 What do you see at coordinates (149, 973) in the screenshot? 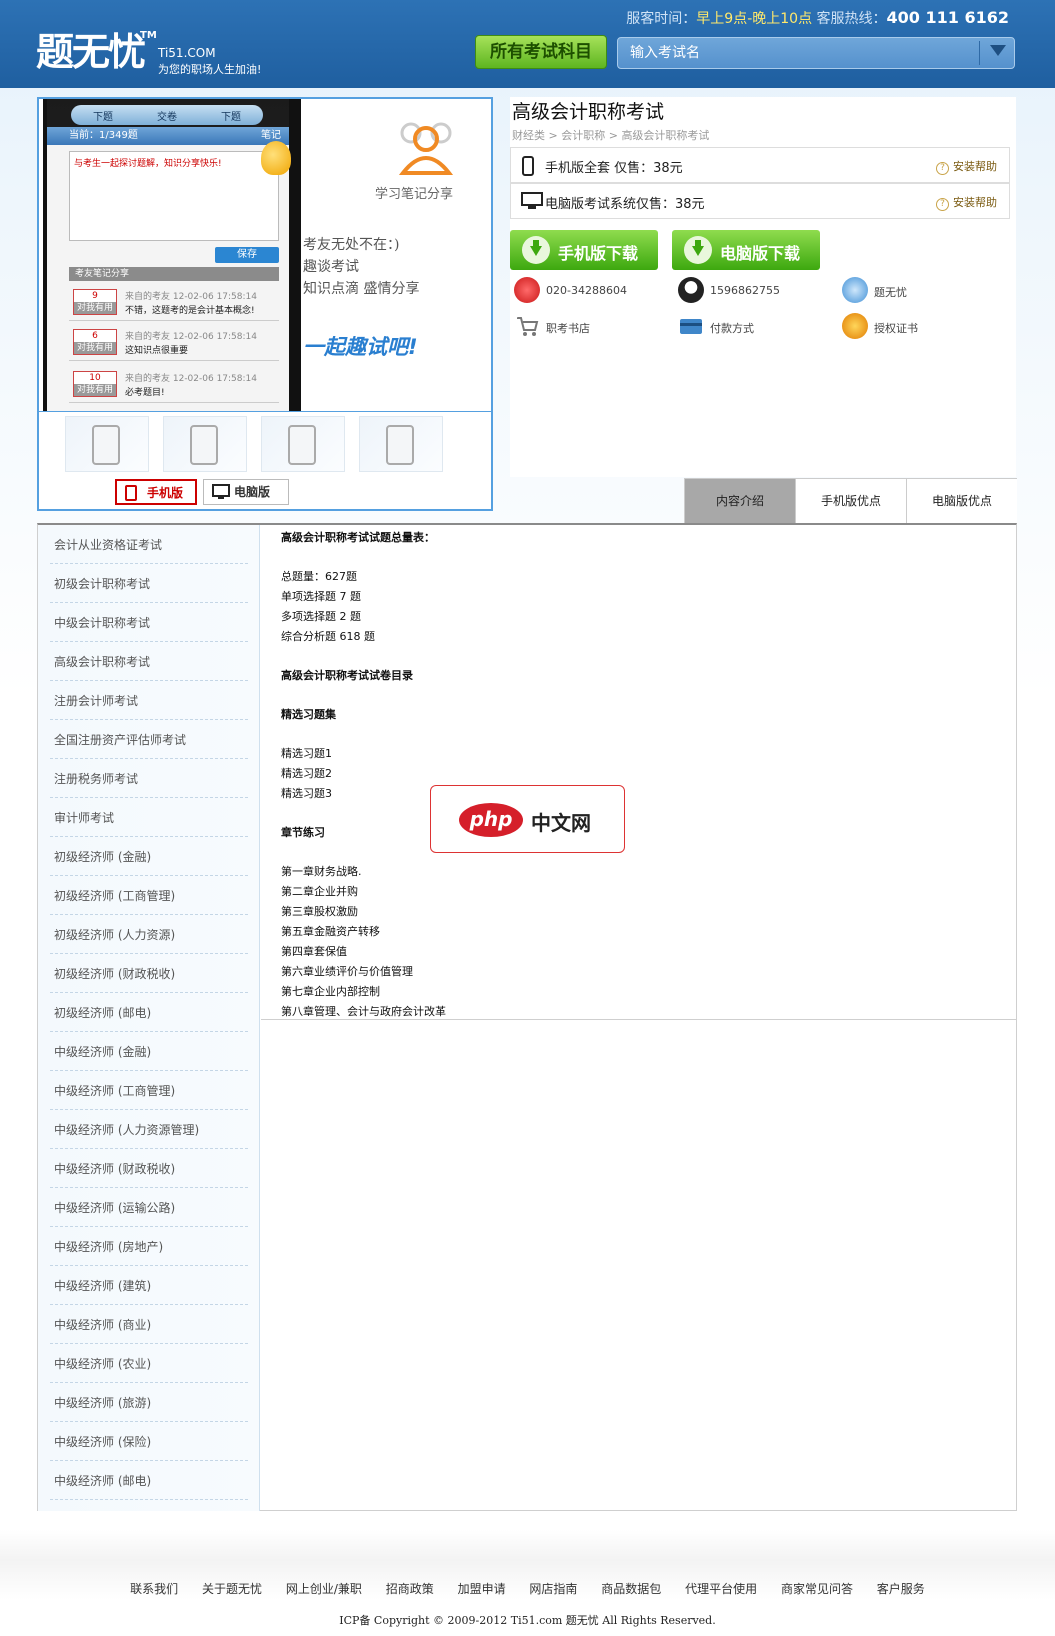
I see `nav-item: 初级经济师 (财政税收)` at bounding box center [149, 973].